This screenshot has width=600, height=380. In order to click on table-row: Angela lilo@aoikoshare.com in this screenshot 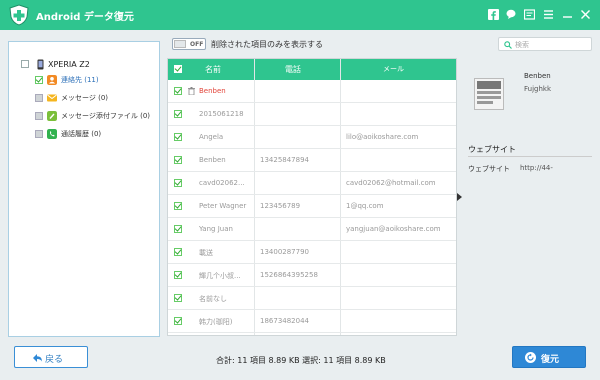, I will do `click(312, 137)`.